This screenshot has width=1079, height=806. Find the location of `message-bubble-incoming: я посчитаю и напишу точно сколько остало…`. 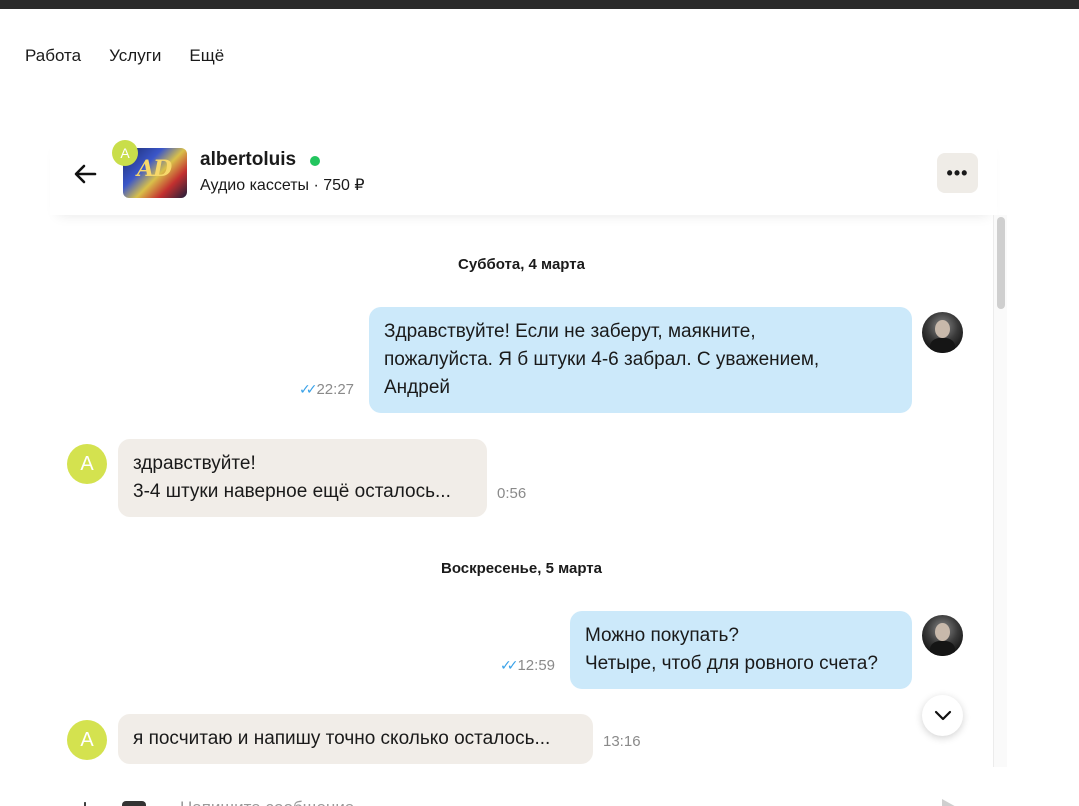

message-bubble-incoming: я посчитаю и напишу точно сколько остало… is located at coordinates (355, 739).